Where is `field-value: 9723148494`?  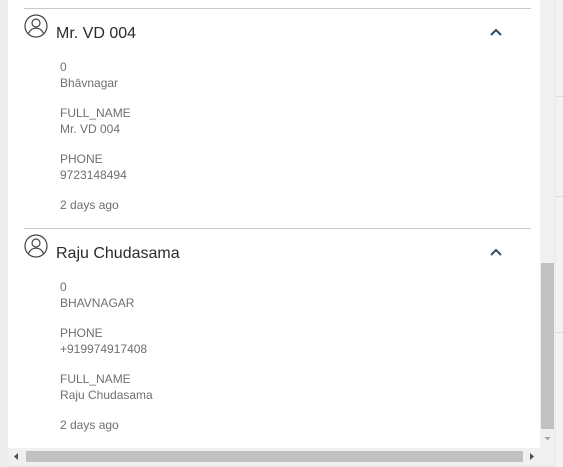 field-value: 9723148494 is located at coordinates (93, 175).